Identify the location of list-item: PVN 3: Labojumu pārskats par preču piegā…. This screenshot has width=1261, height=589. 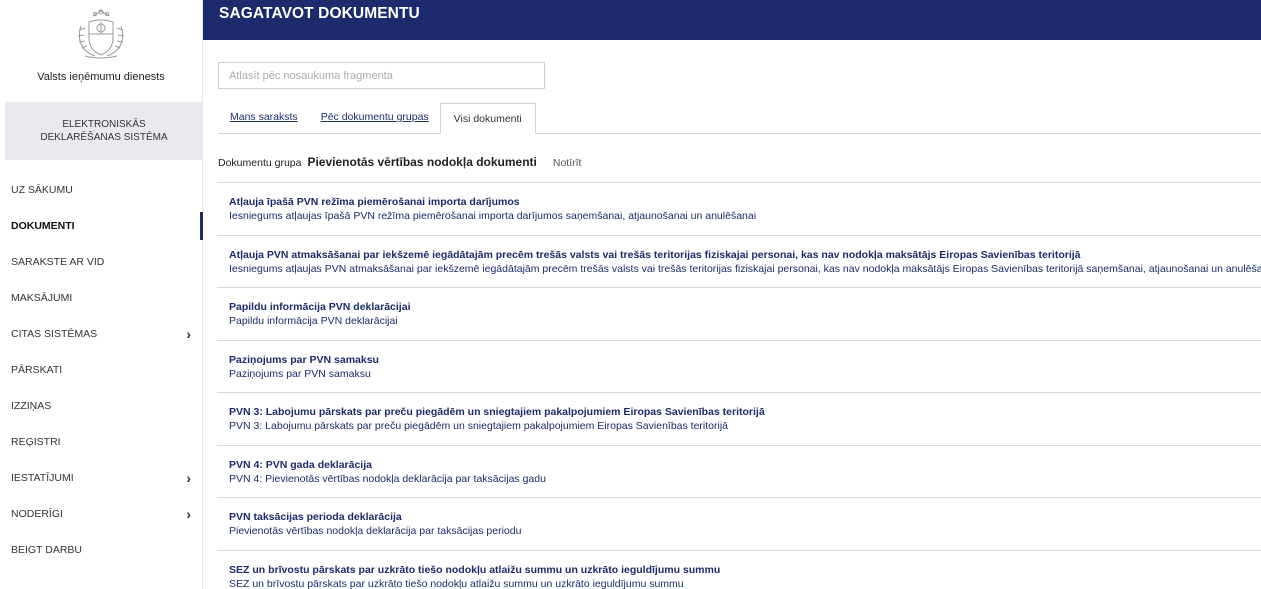
(739, 418).